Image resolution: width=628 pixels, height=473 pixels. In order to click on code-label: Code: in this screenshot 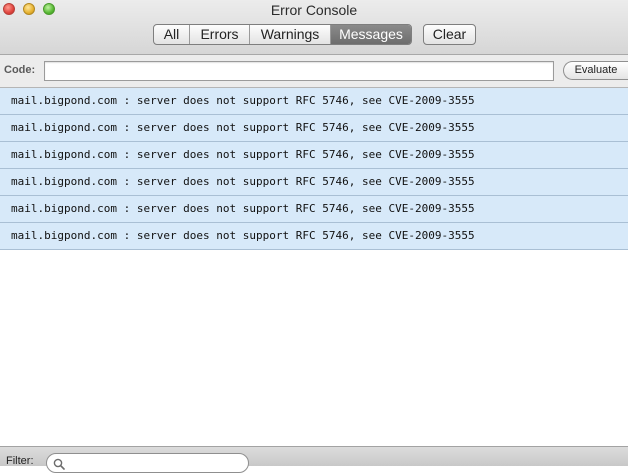, I will do `click(20, 70)`.